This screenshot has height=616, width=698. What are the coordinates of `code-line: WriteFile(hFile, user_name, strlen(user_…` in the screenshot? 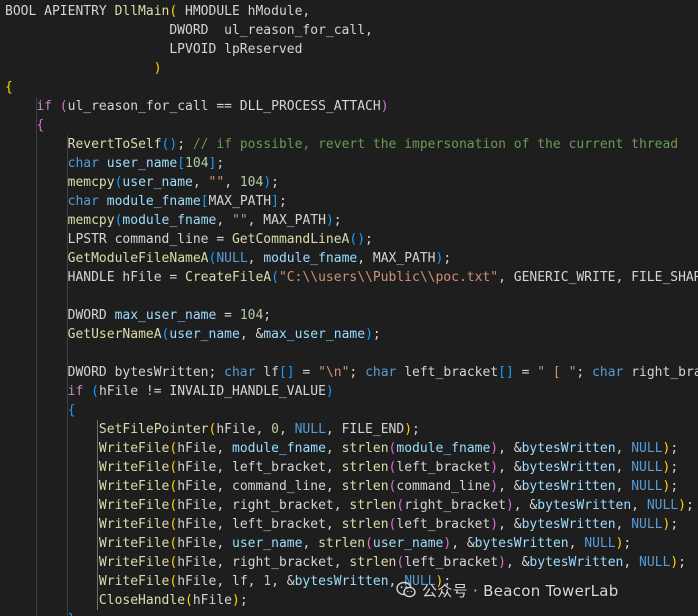 It's located at (318, 543).